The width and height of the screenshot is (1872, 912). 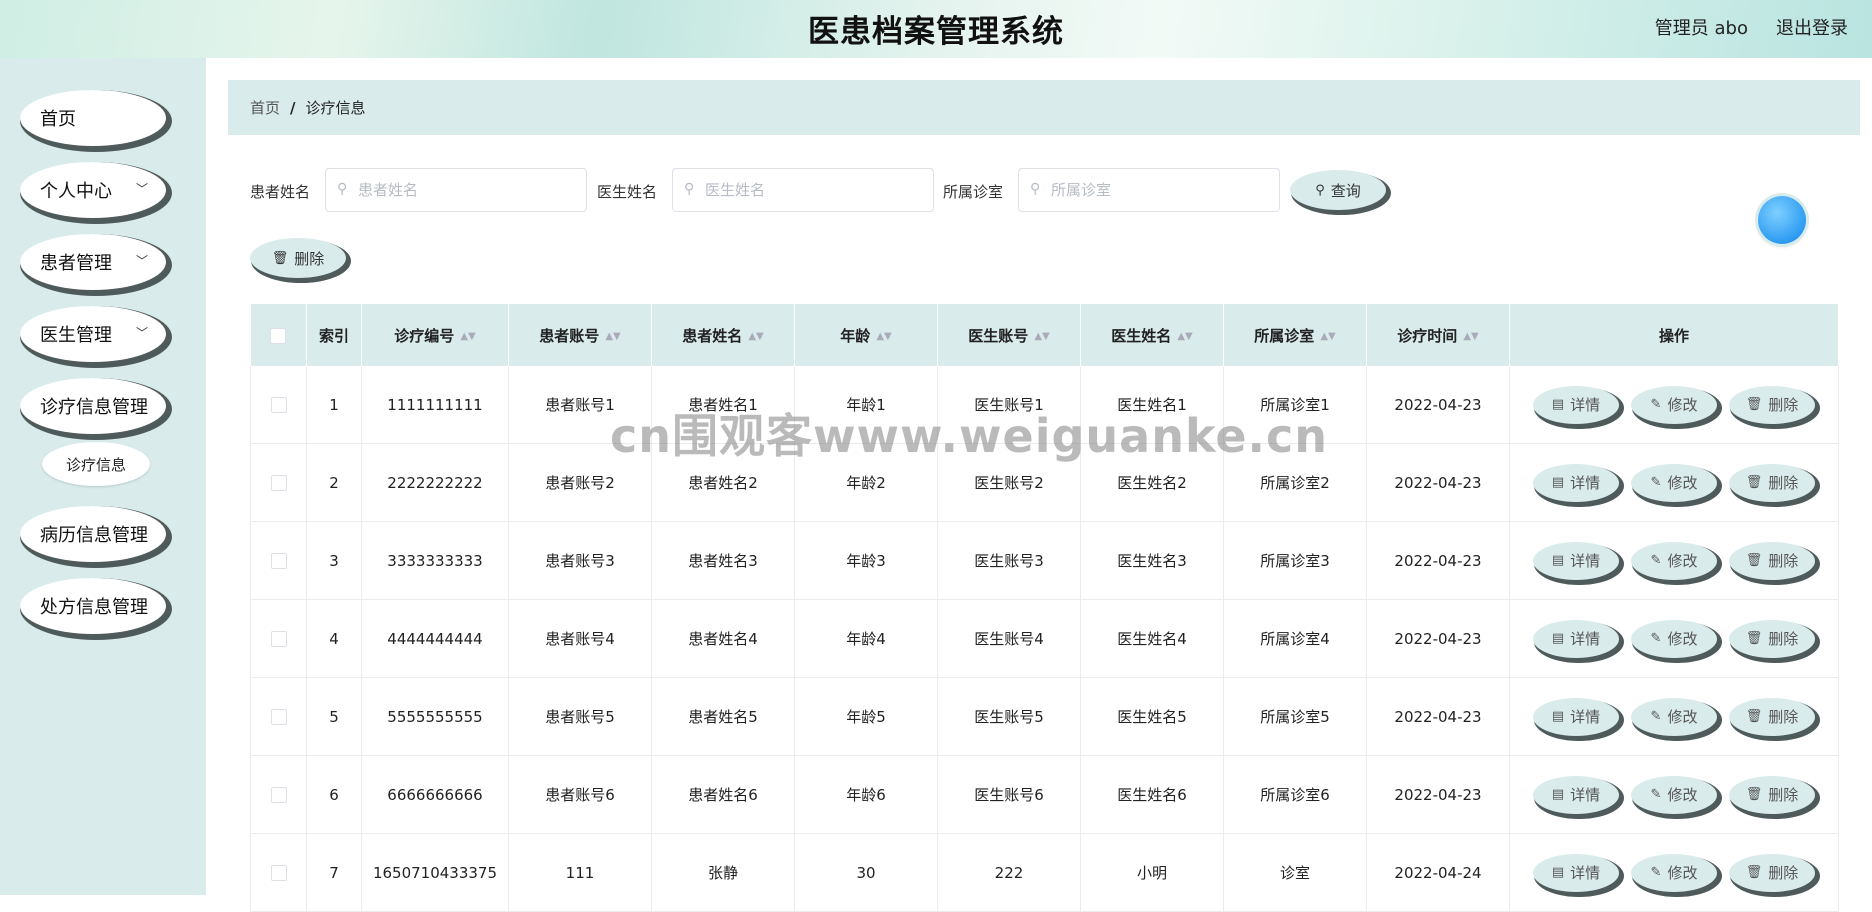 What do you see at coordinates (1427, 335) in the screenshot?
I see `header-label: 诊疗时间` at bounding box center [1427, 335].